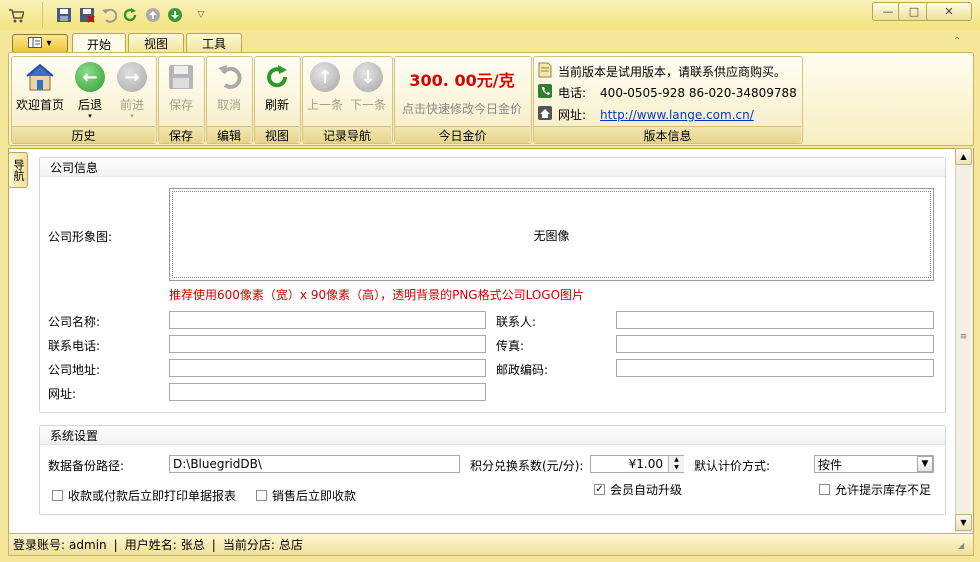 Image resolution: width=980 pixels, height=562 pixels. I want to click on system-settings-legend: 系统设置, so click(492, 435).